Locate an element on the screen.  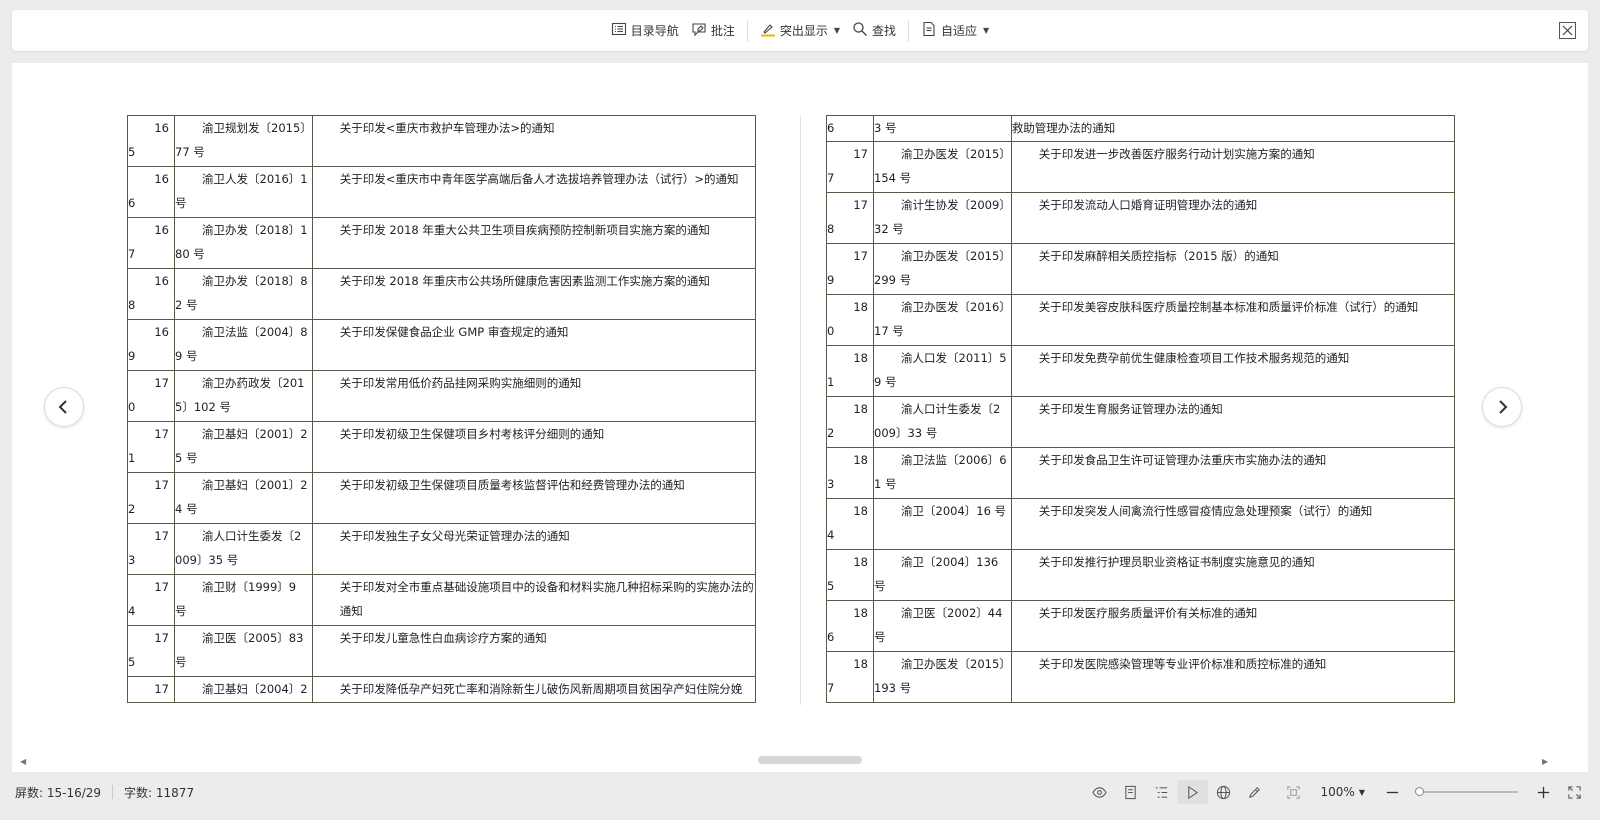
zoom-slider-handle is located at coordinates (1419, 791).